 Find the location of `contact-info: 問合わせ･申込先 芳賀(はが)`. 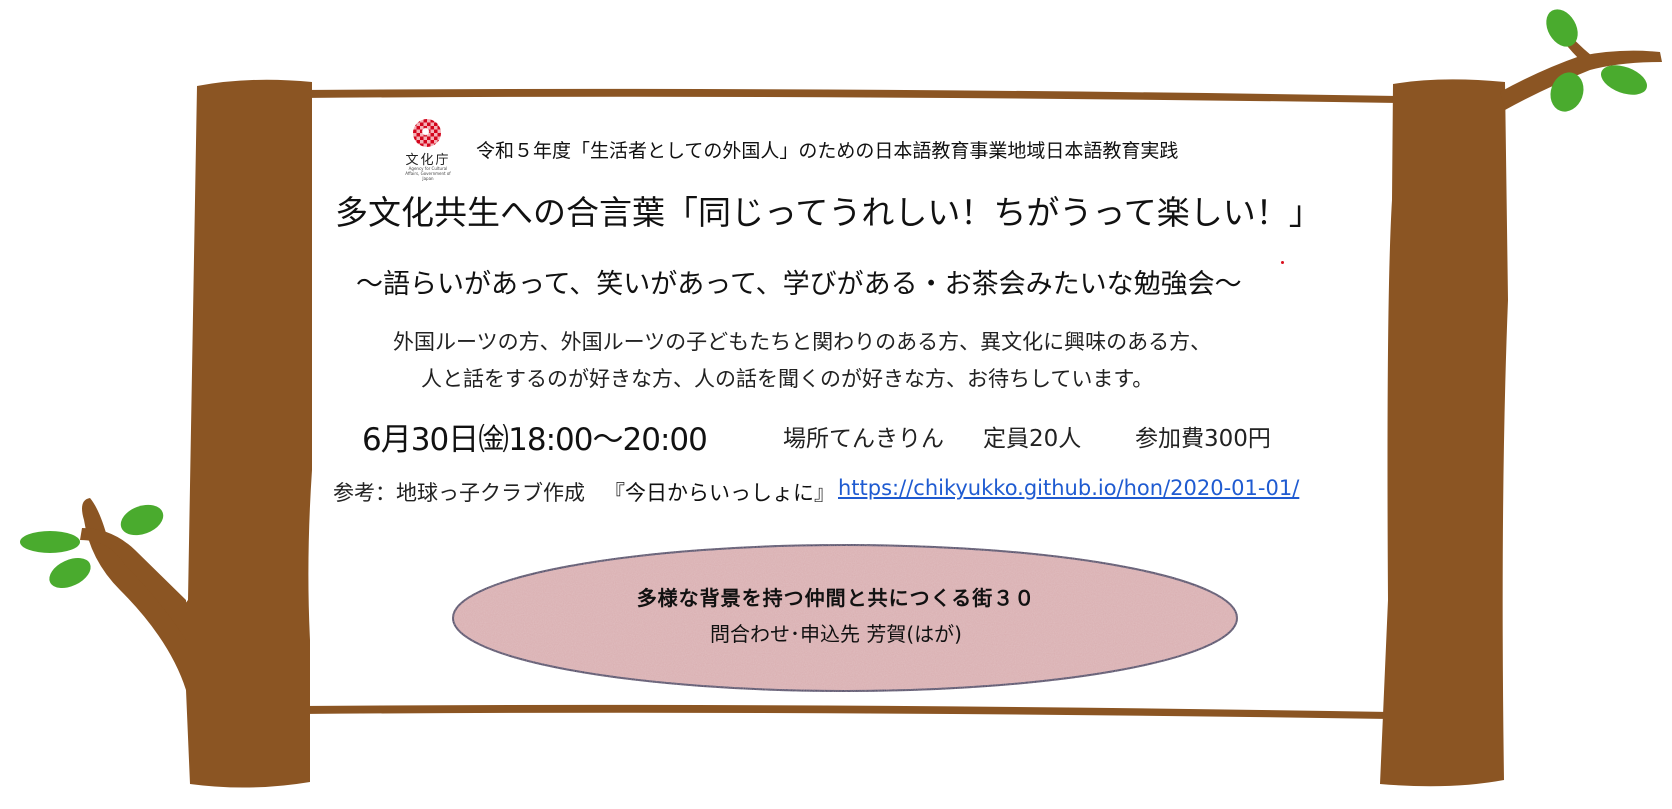

contact-info: 問合わせ･申込先 芳賀(はが) is located at coordinates (836, 634).